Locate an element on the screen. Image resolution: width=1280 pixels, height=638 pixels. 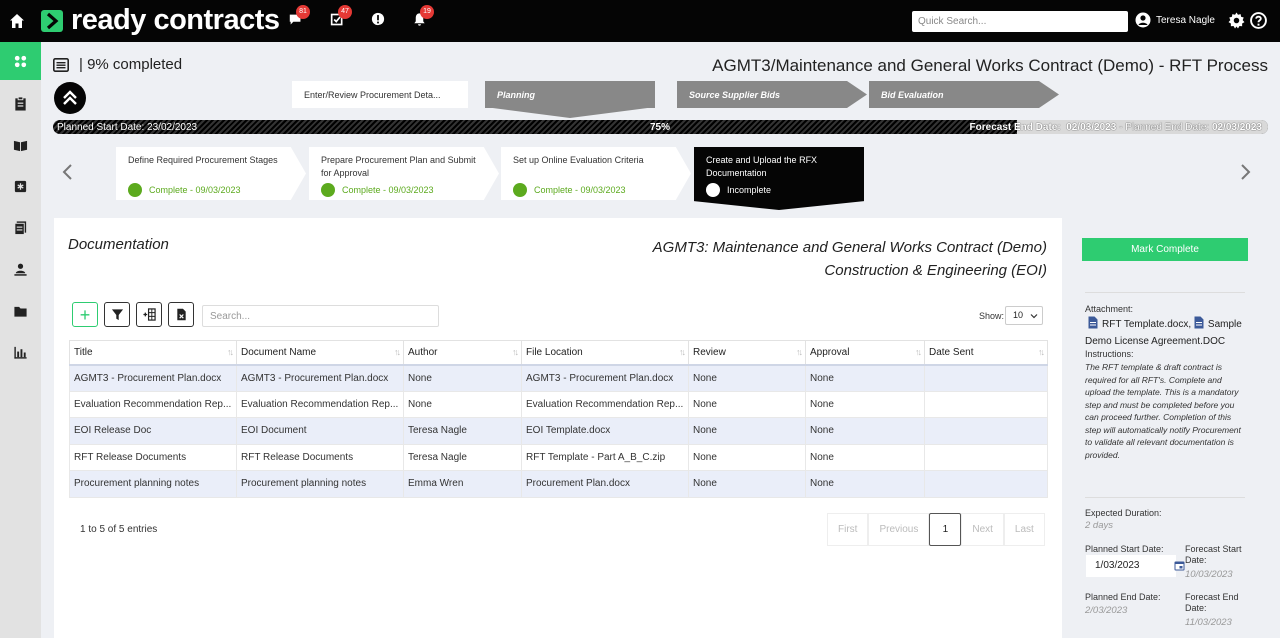
user-name: Teresa Nagle is located at coordinates (1185, 20).